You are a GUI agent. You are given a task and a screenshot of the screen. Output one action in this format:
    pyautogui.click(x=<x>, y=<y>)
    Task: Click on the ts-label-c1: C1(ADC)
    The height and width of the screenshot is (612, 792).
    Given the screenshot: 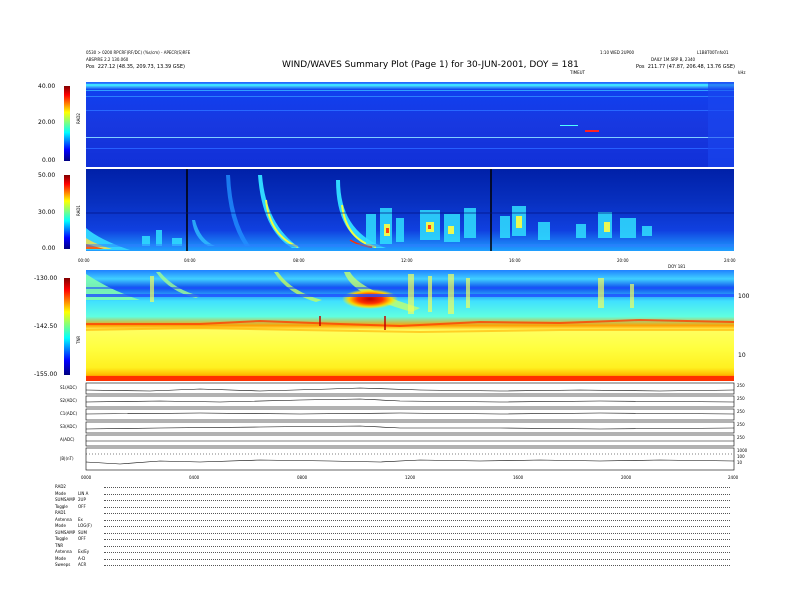 What is the action you would take?
    pyautogui.click(x=69, y=413)
    